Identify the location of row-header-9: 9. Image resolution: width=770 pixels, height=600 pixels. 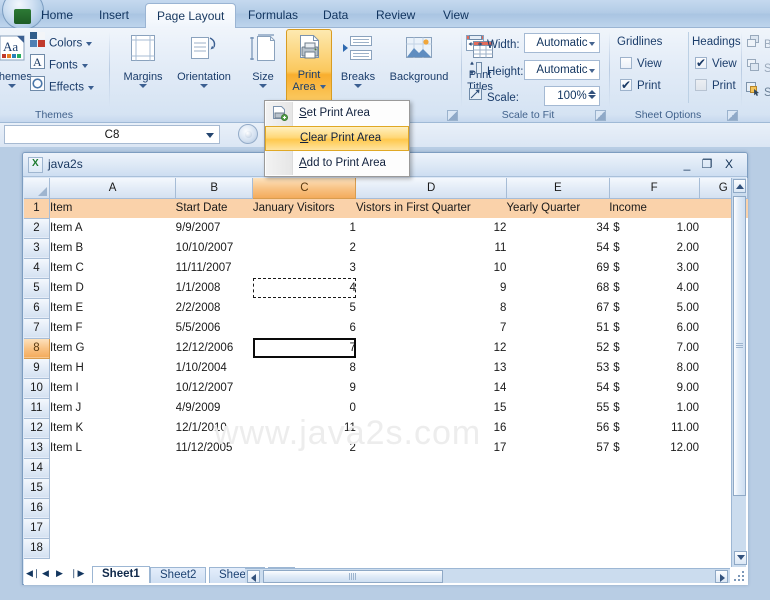
(37, 368).